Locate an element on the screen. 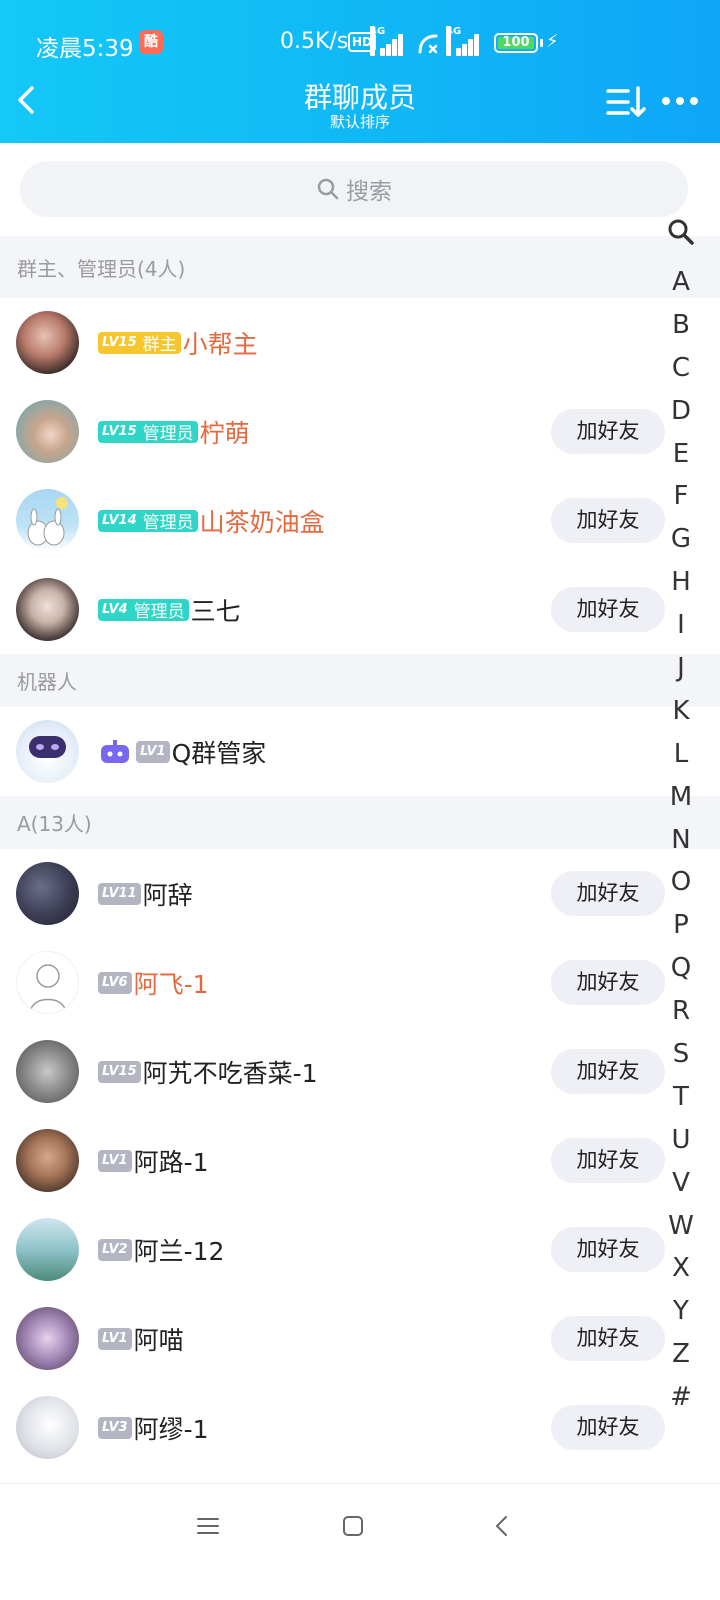 The width and height of the screenshot is (720, 1600). battery-icon: 100 is located at coordinates (516, 43).